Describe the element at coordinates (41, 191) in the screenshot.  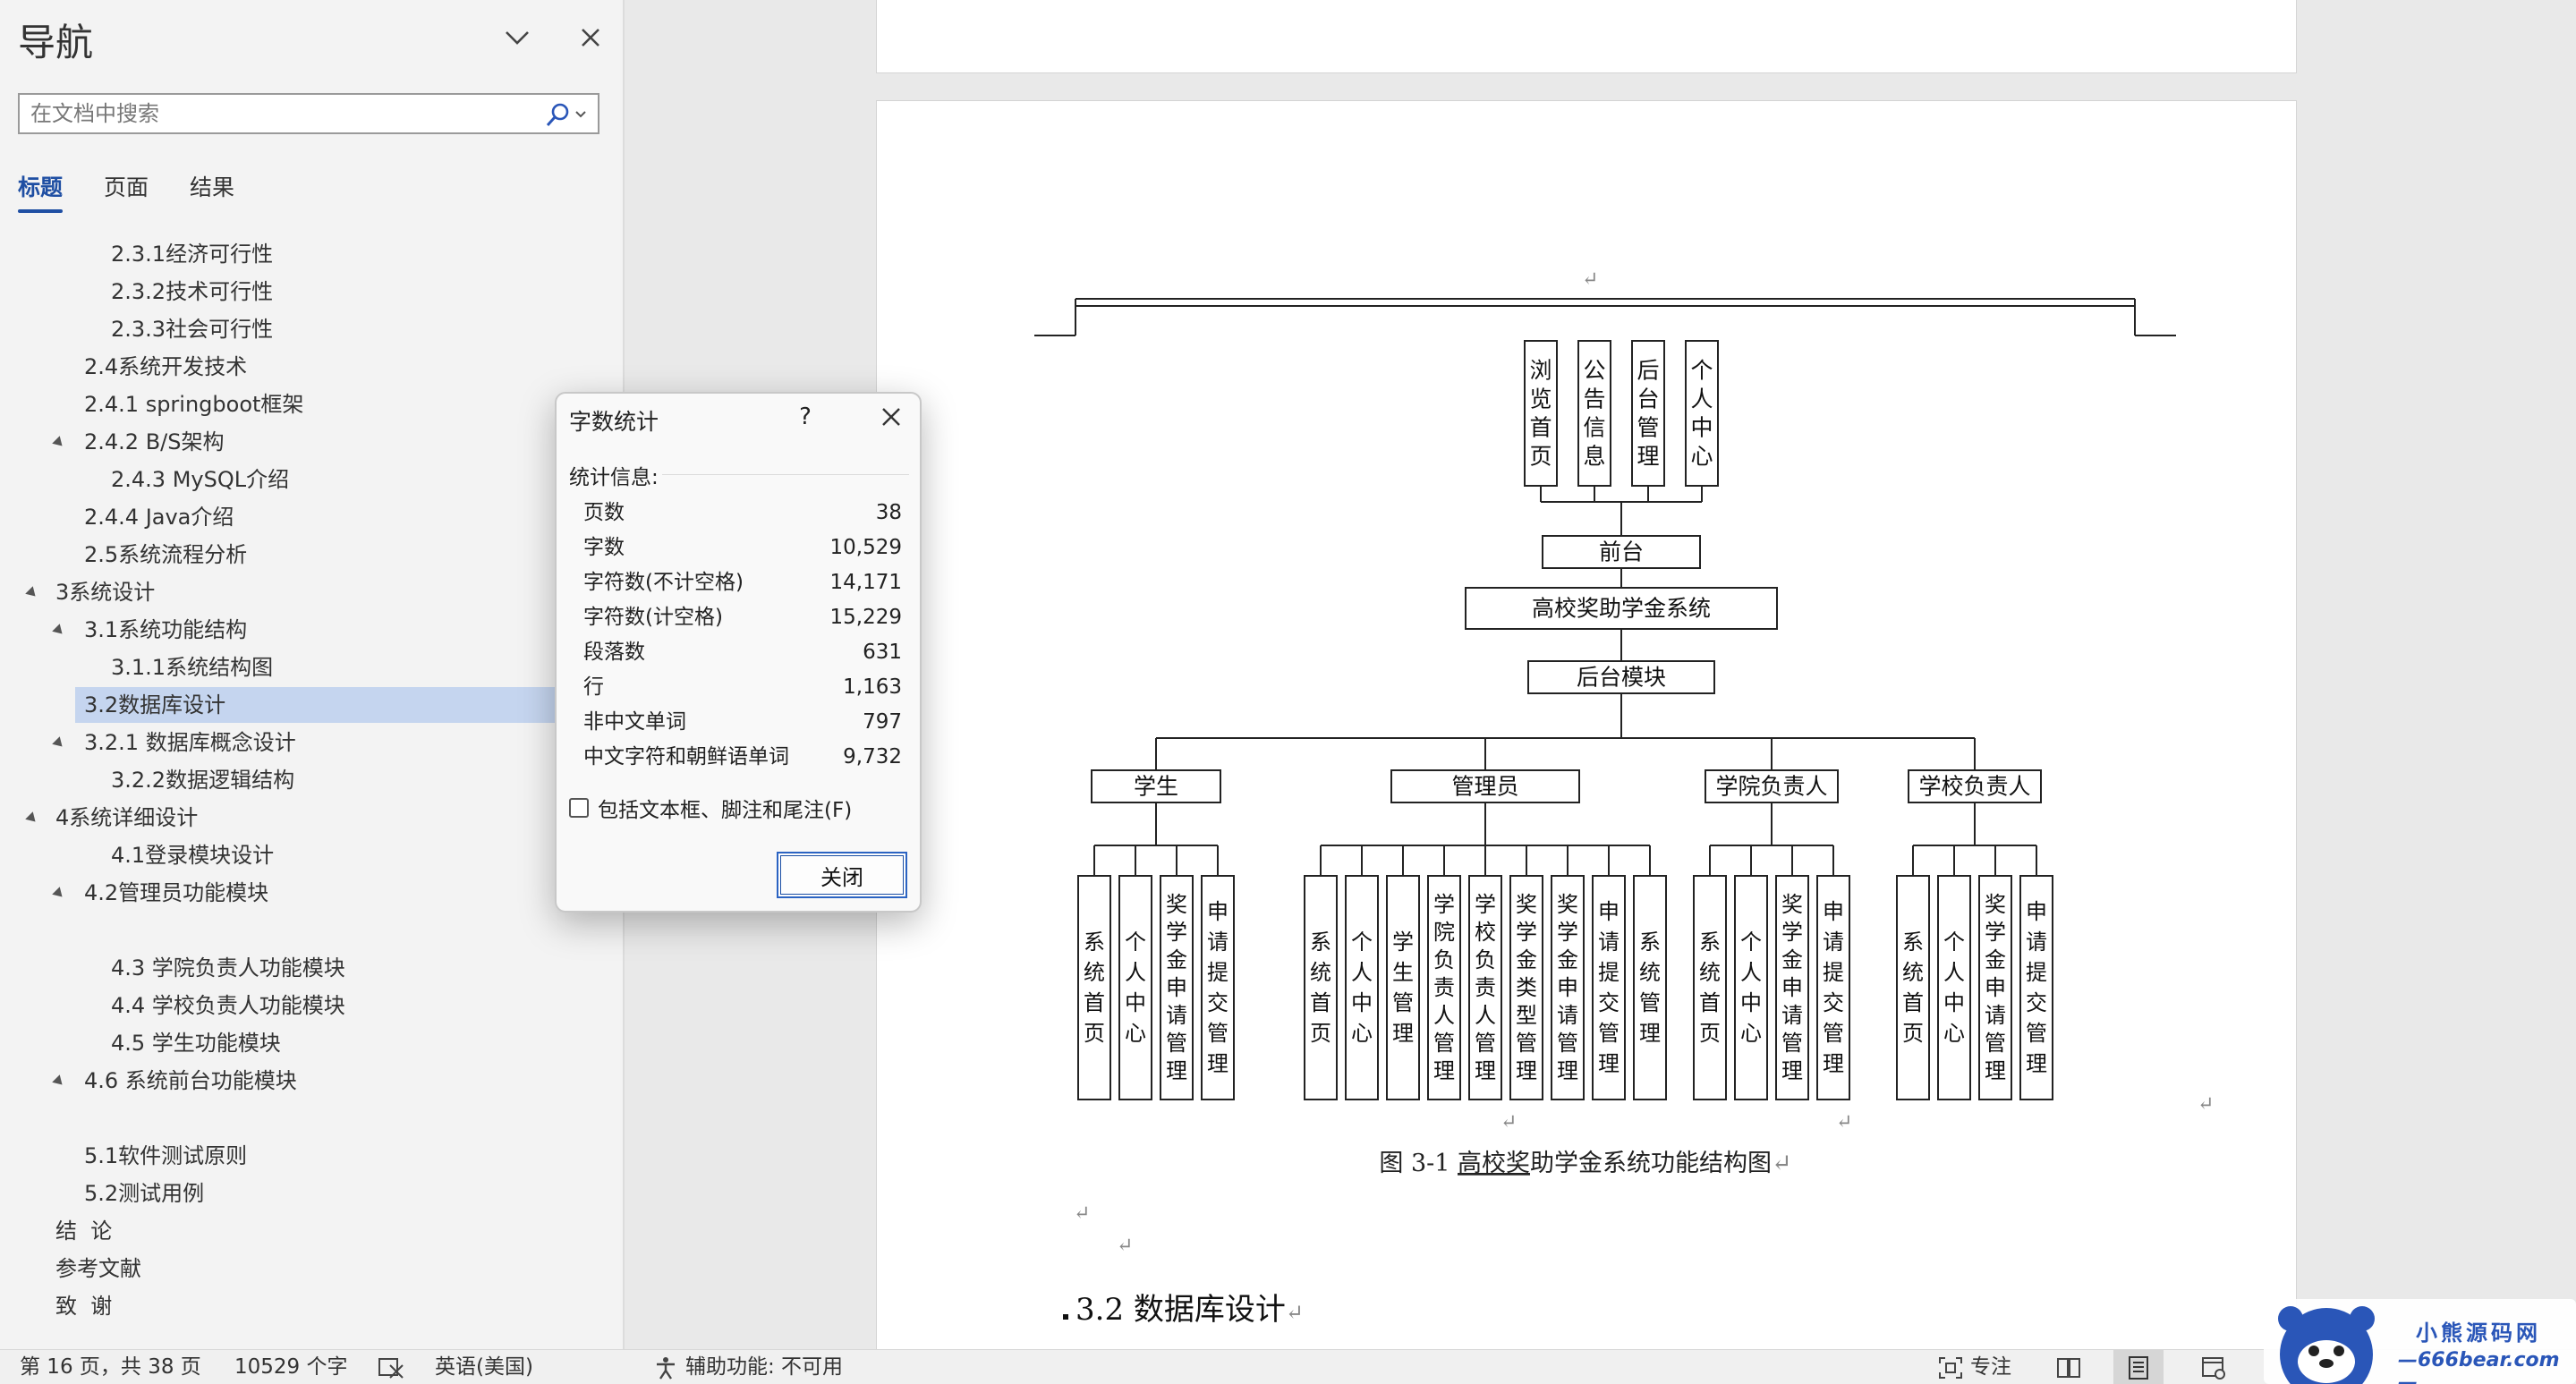
I see `tab-headings: 标题` at that location.